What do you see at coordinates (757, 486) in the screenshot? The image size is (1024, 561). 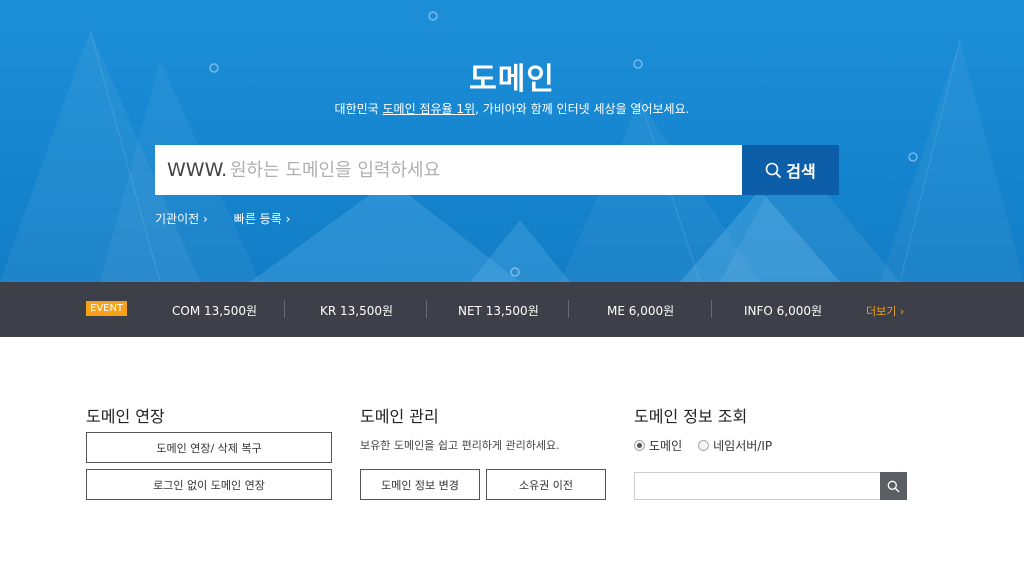 I see `lookup-input` at bounding box center [757, 486].